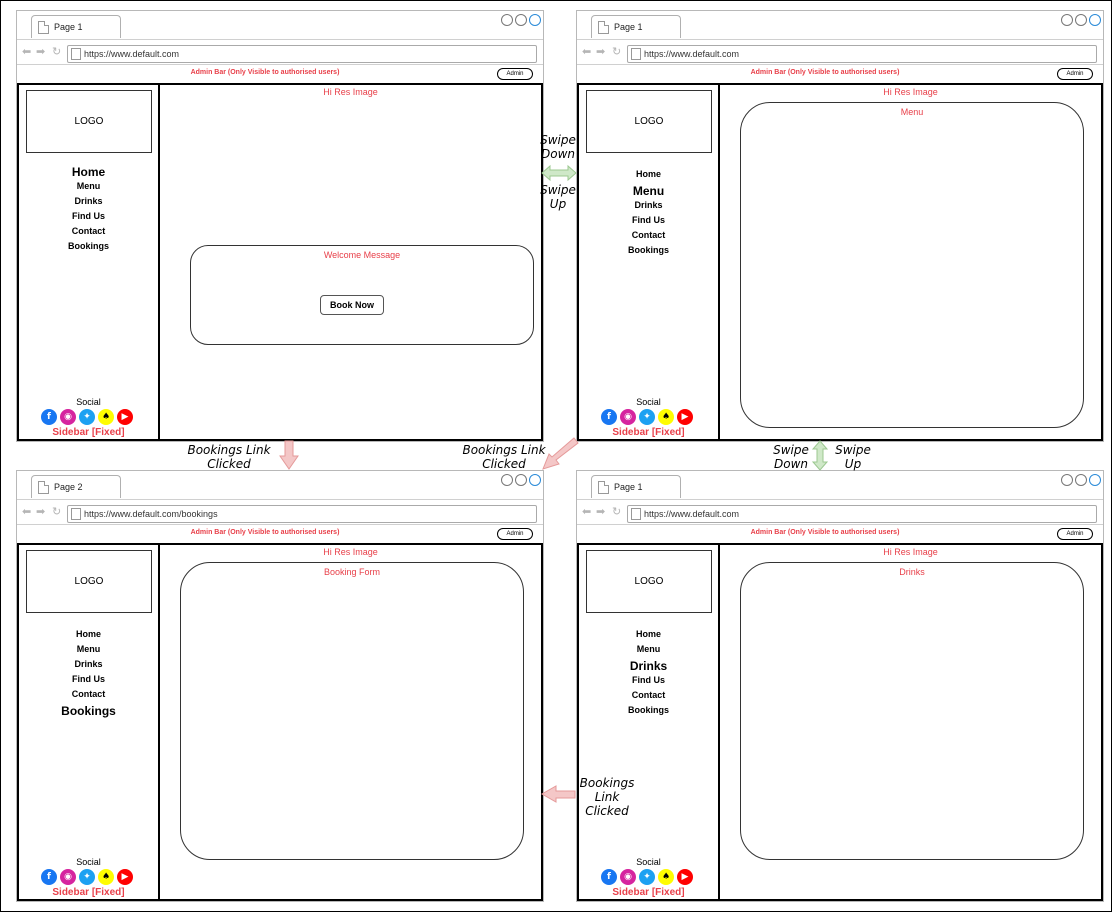 The image size is (1112, 912). Describe the element at coordinates (607, 797) in the screenshot. I see `annotation-bookings-bottom: Bookings Link Clicked` at that location.